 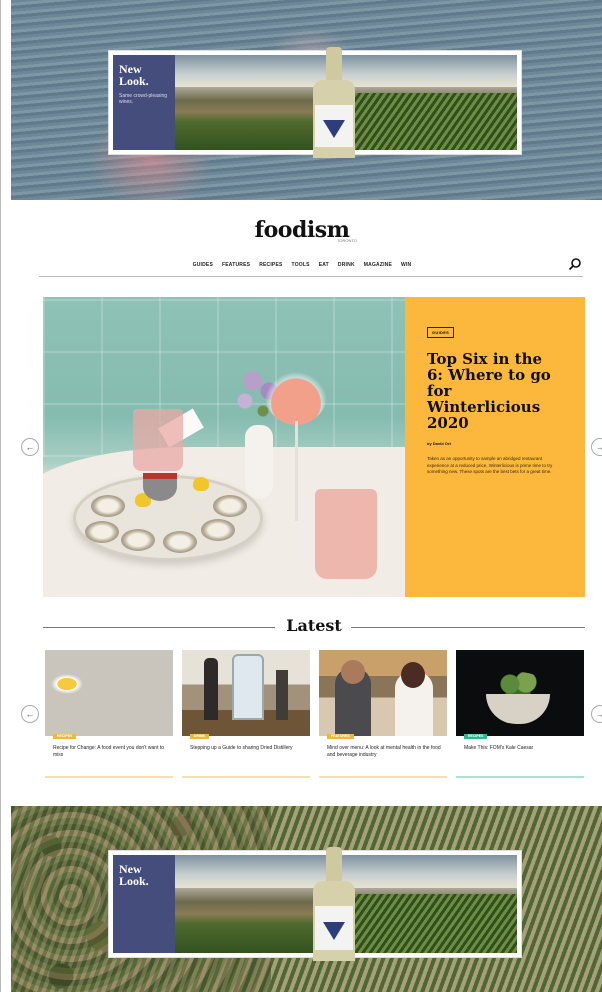 I want to click on latest-heading-text: Latest, so click(x=314, y=625).